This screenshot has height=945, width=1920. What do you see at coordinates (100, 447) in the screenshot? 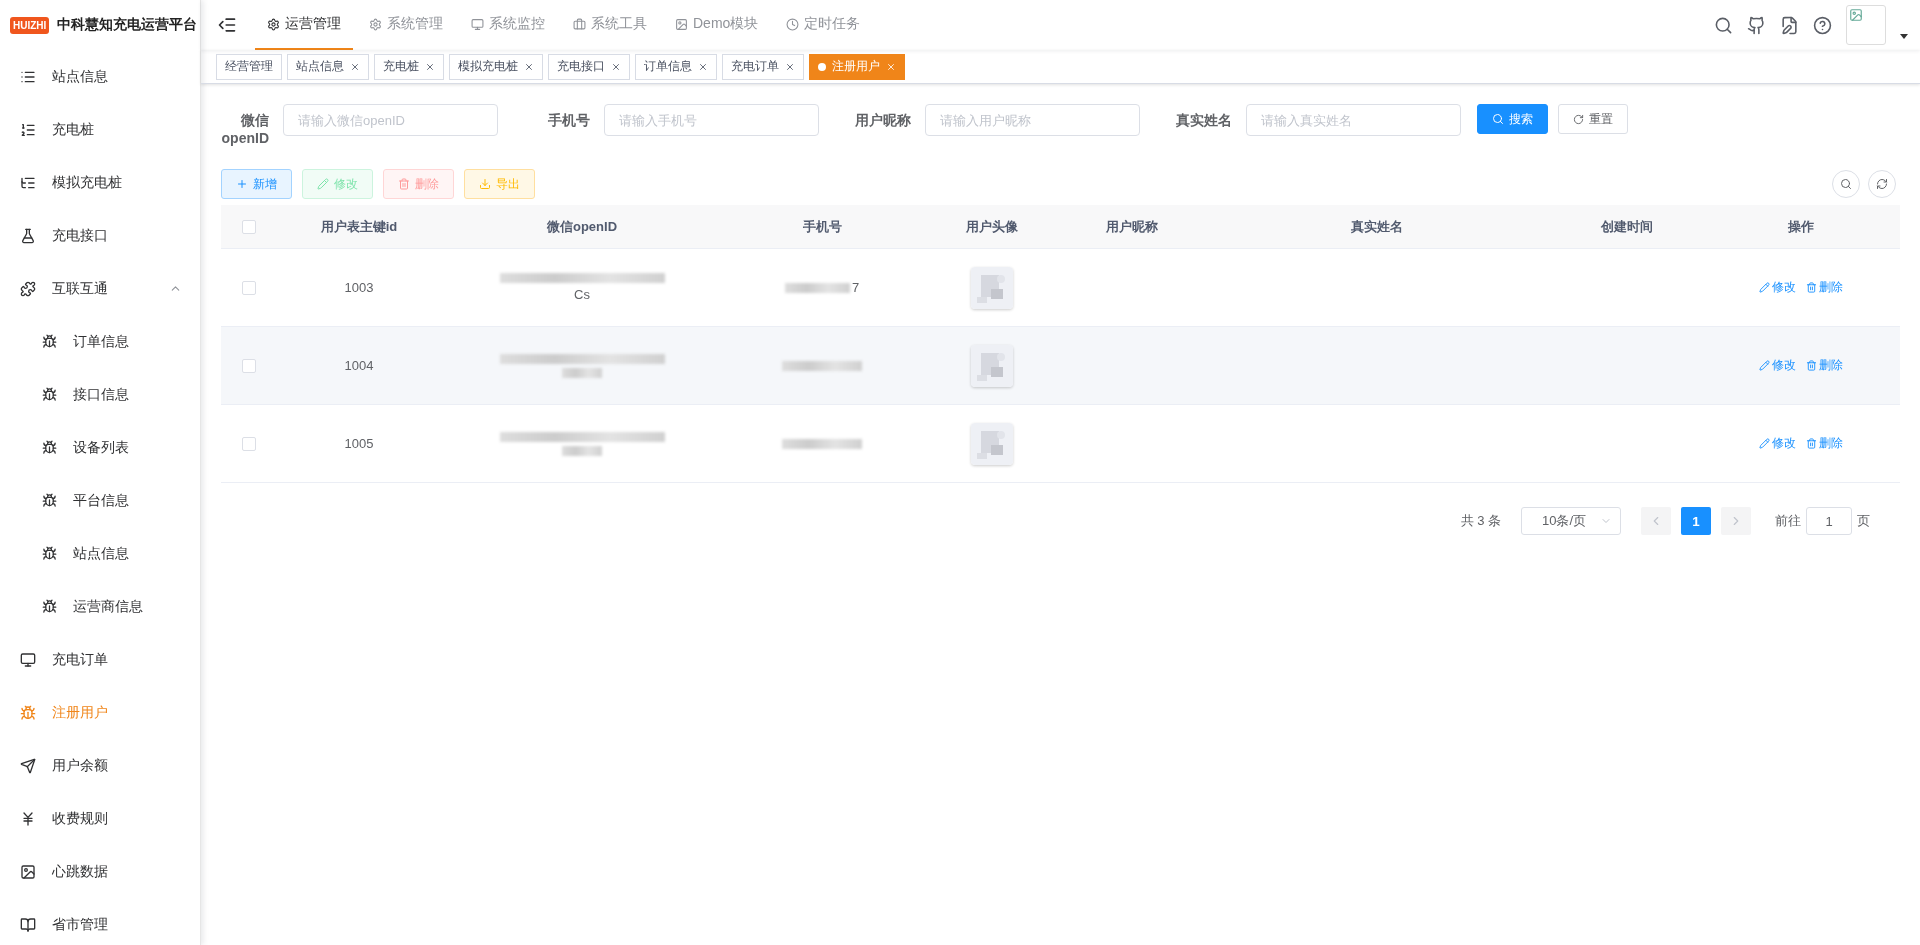
I see `sidebar-subitem: 设备列表` at bounding box center [100, 447].